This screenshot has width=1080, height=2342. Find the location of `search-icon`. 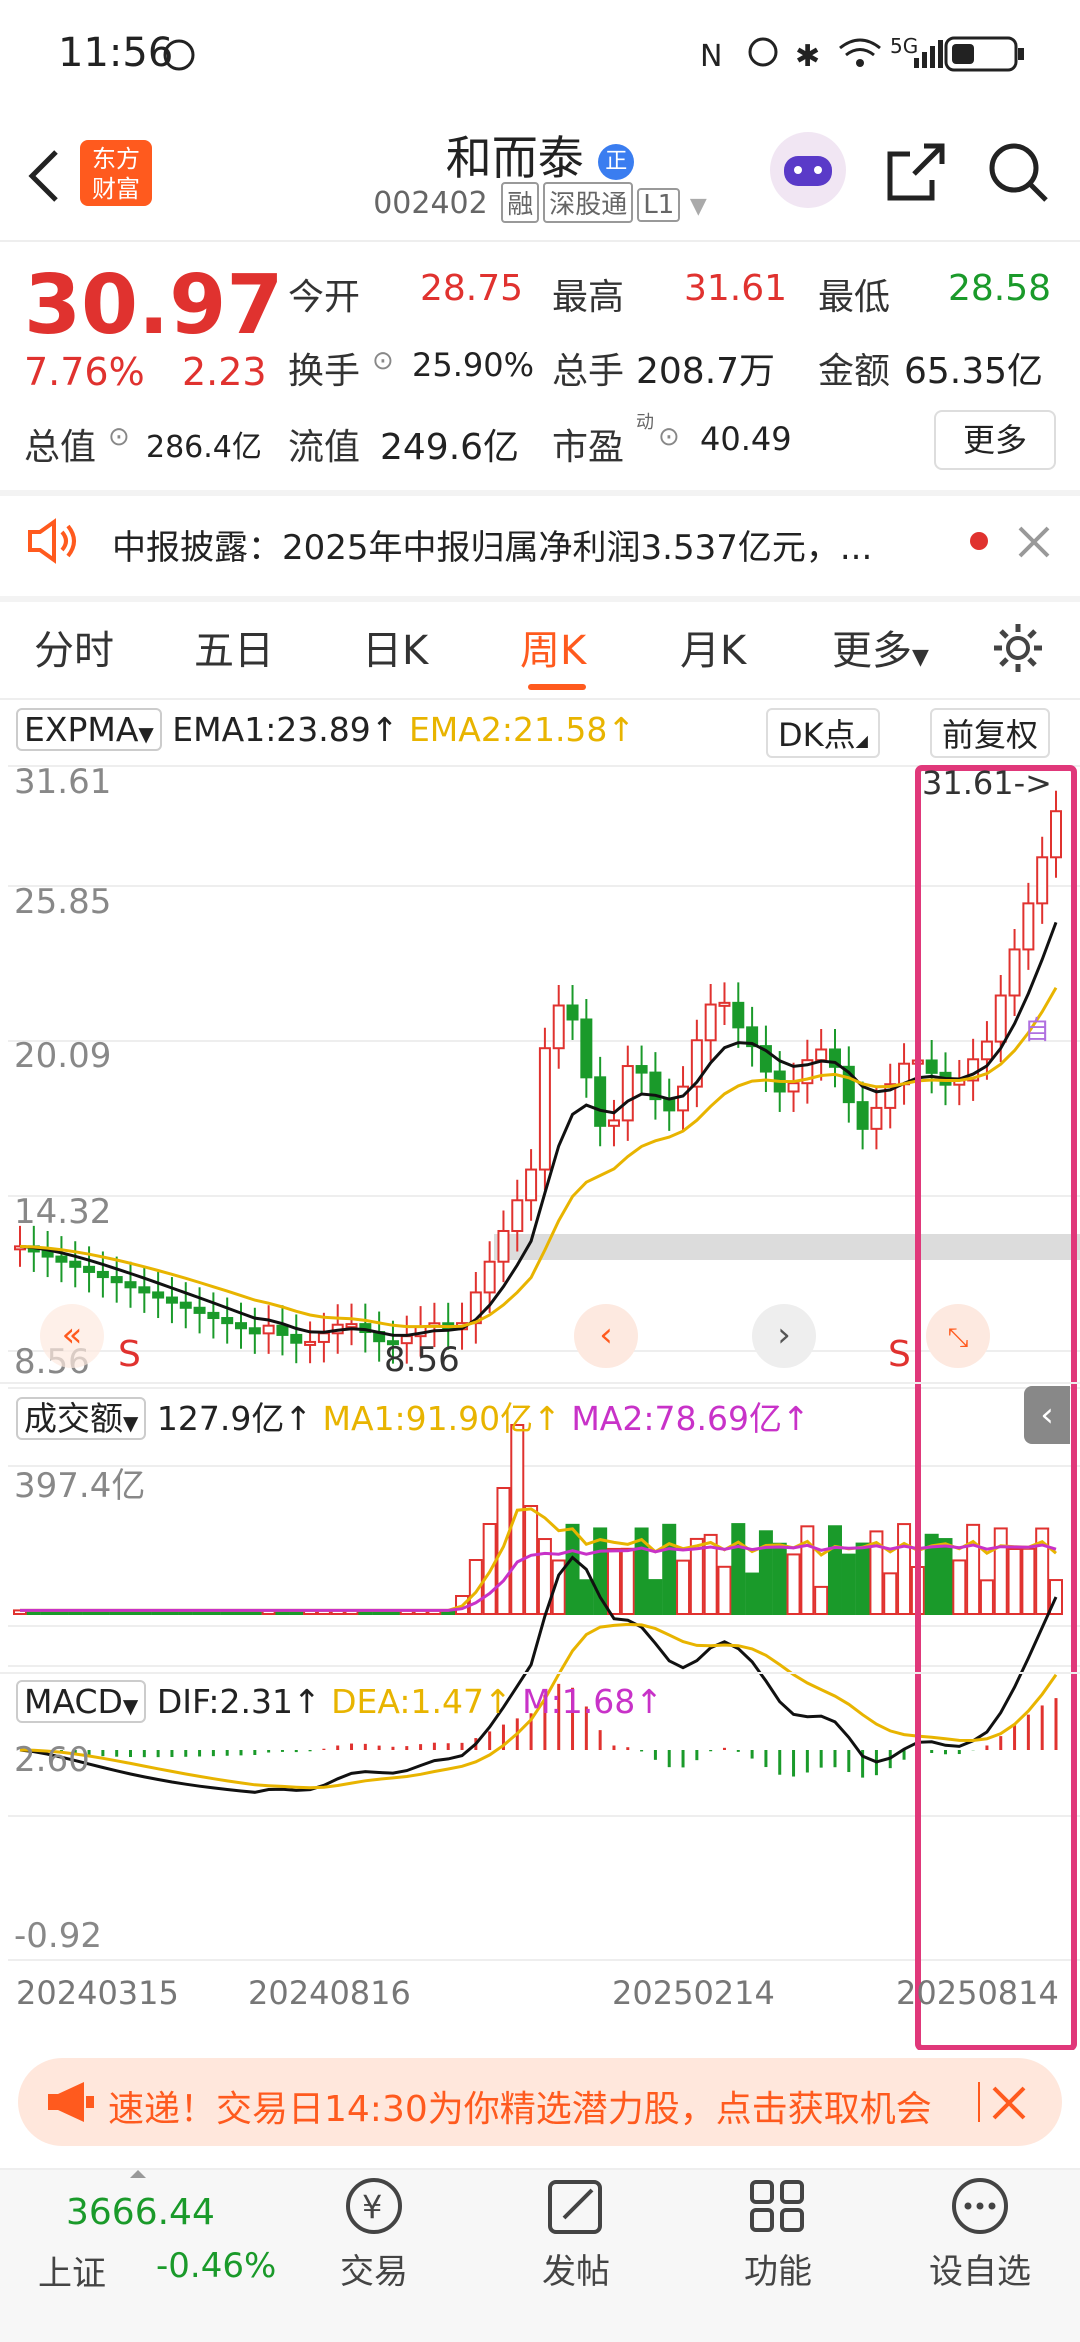

search-icon is located at coordinates (1018, 172).